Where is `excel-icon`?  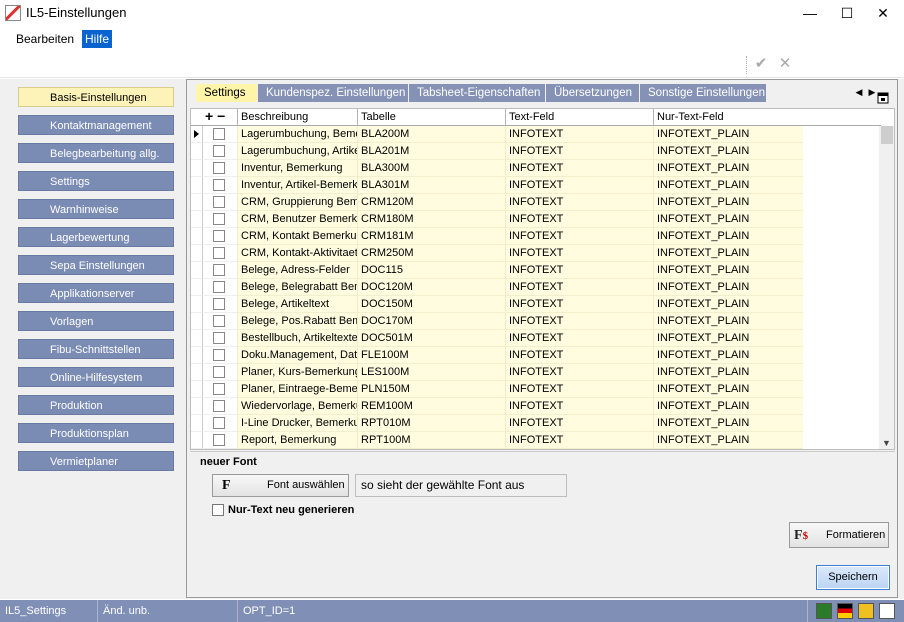 excel-icon is located at coordinates (824, 611).